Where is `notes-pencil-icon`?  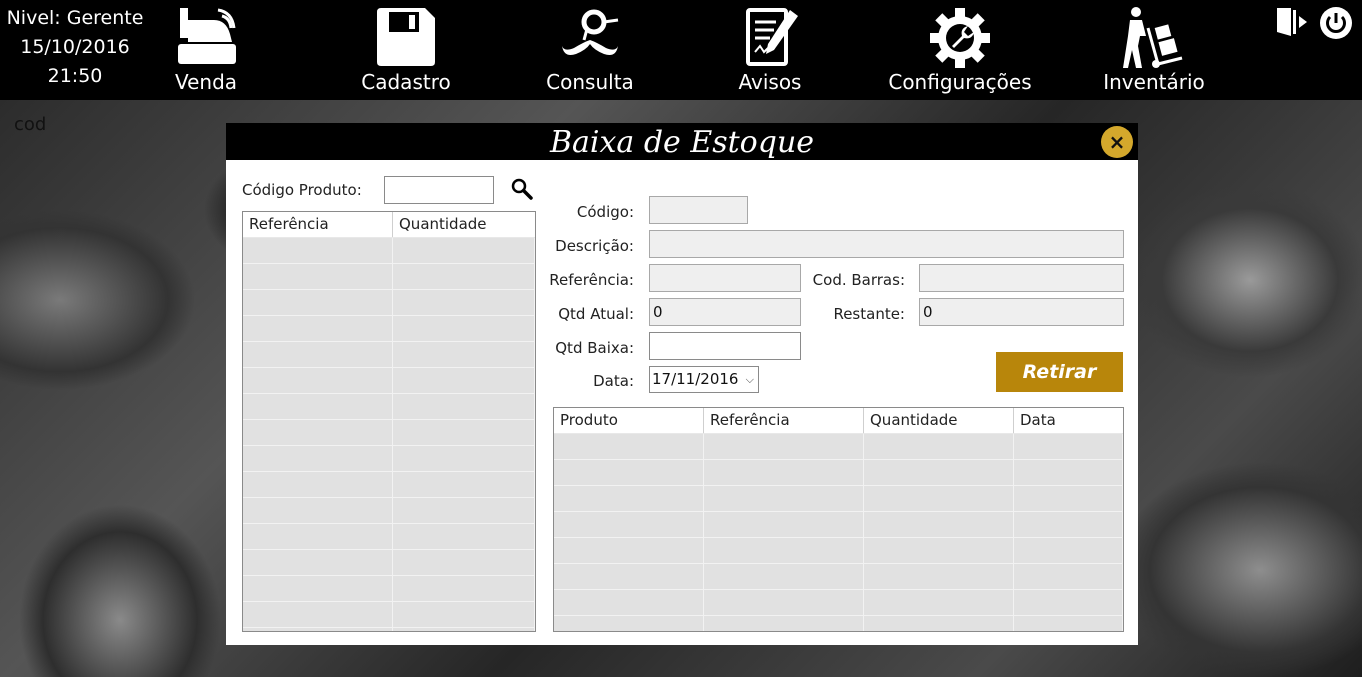 notes-pencil-icon is located at coordinates (772, 37).